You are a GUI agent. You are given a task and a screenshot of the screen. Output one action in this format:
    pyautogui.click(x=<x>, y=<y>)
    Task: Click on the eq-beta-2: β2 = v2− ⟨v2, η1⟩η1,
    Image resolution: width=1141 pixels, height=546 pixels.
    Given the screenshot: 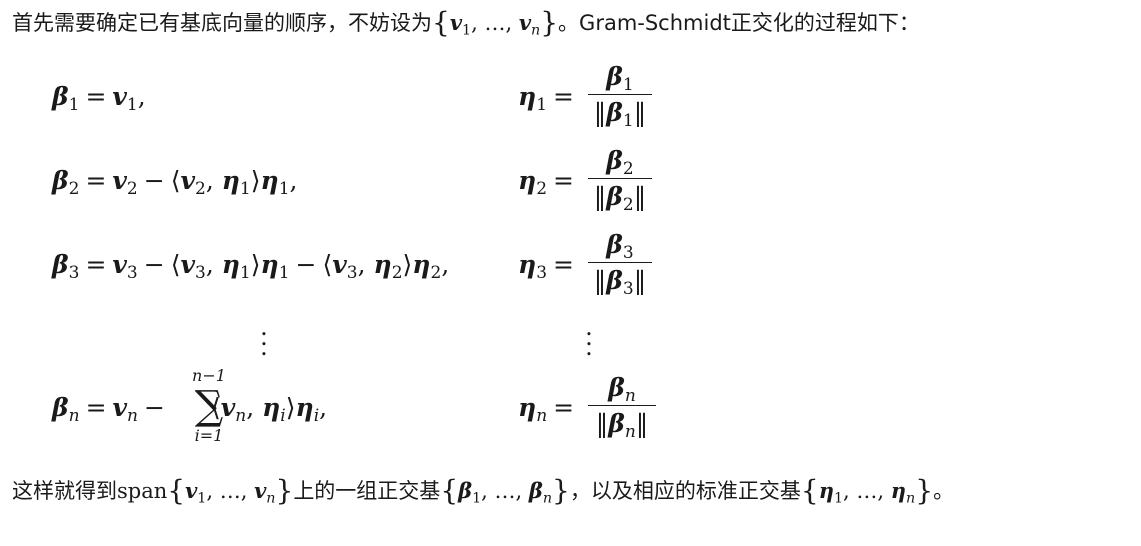 What is the action you would take?
    pyautogui.click(x=175, y=183)
    